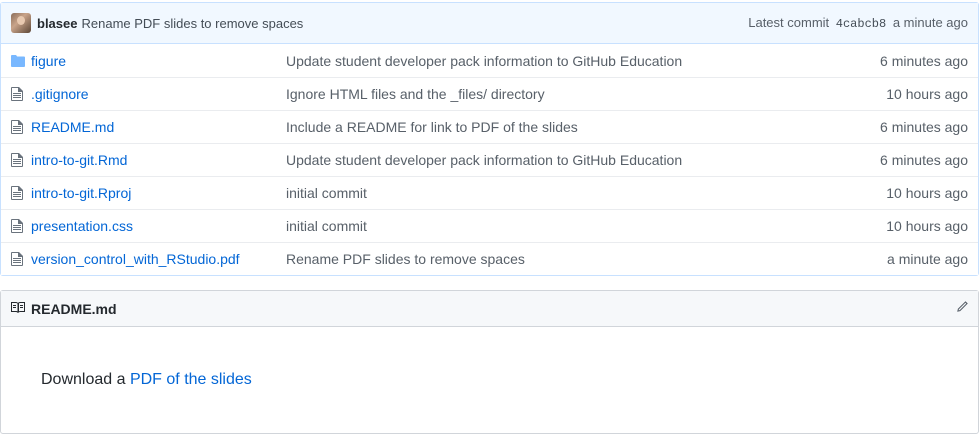  Describe the element at coordinates (158, 94) in the screenshot. I see `file-name-cell: .gitignore` at that location.